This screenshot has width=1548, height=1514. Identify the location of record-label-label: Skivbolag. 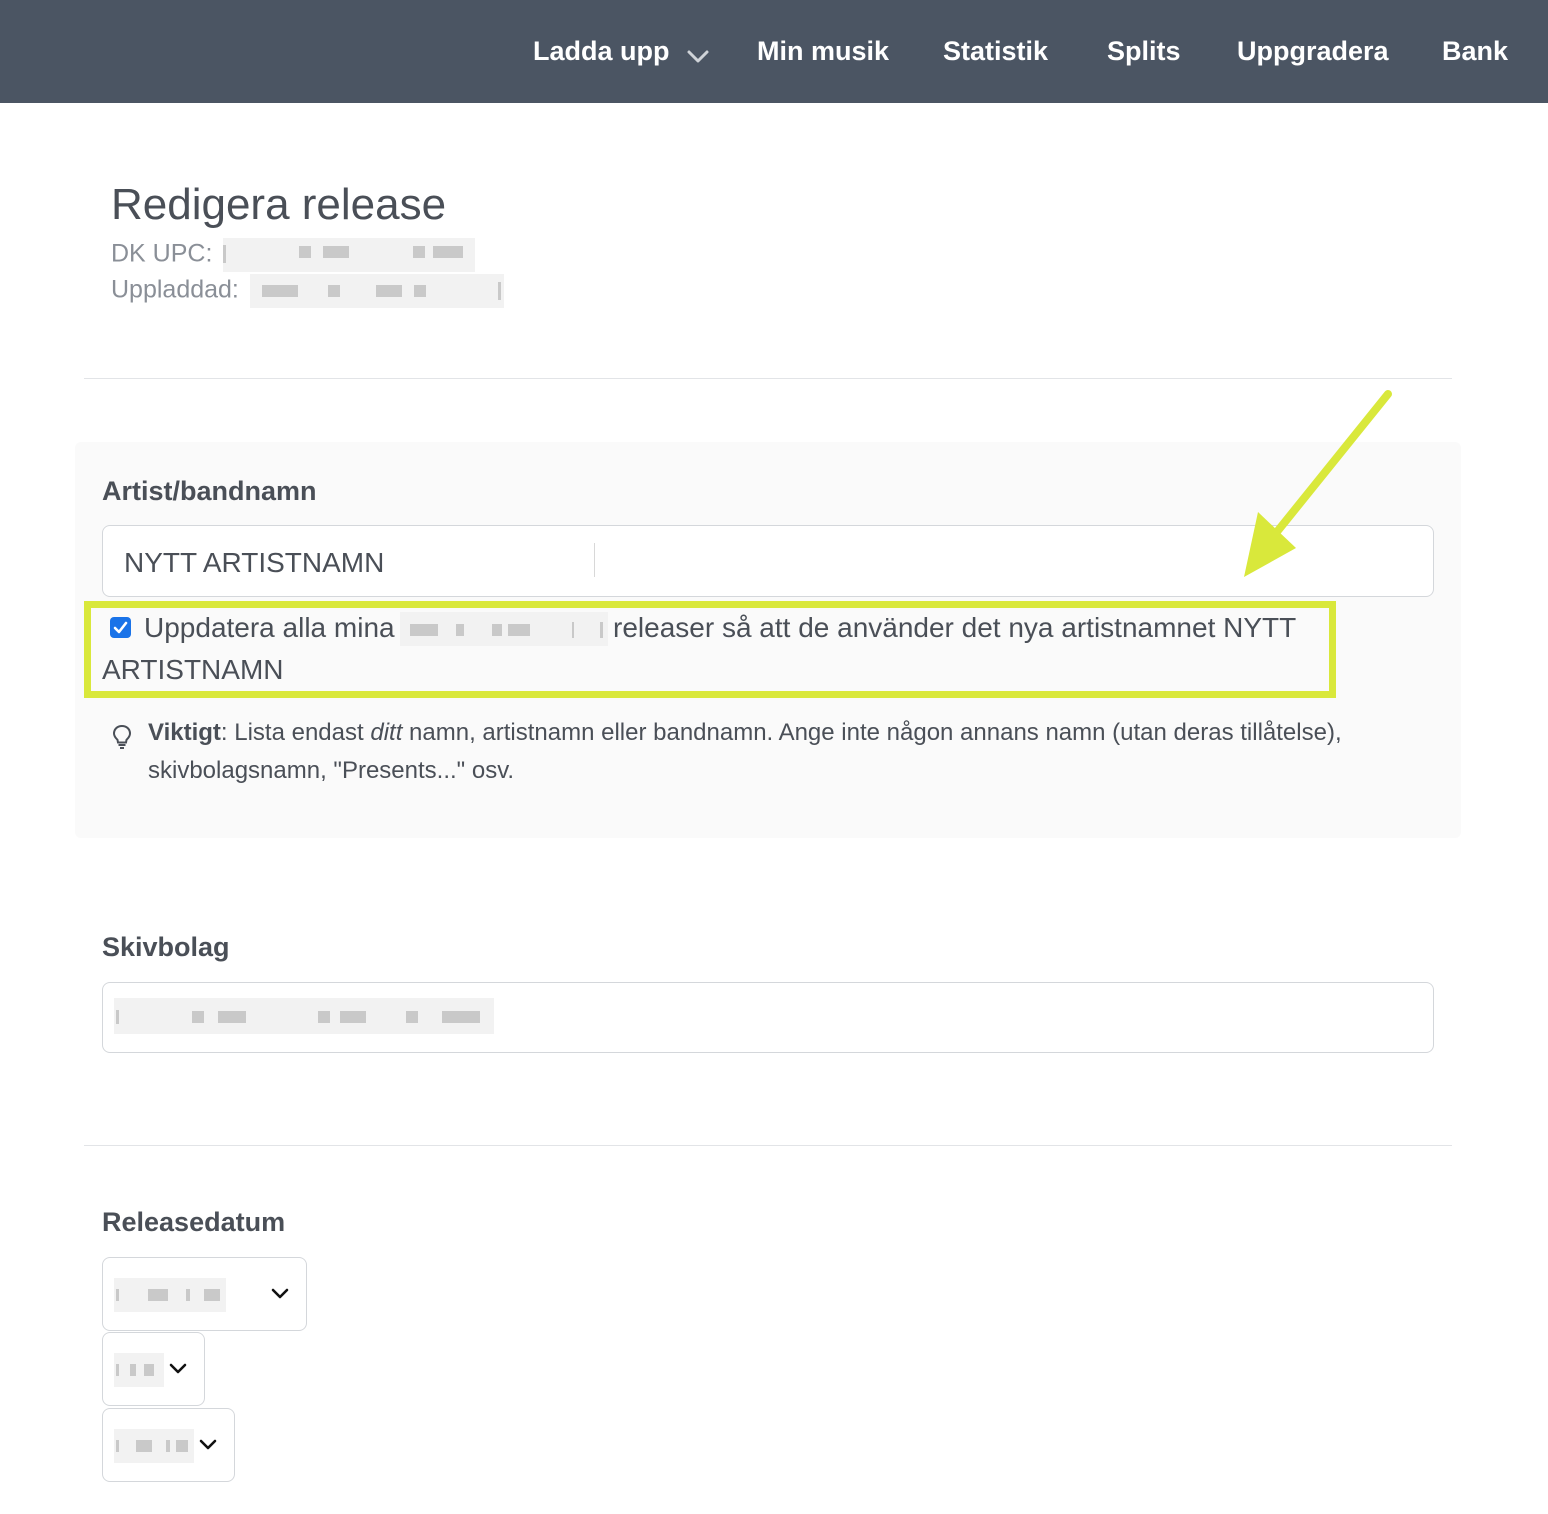
(166, 947).